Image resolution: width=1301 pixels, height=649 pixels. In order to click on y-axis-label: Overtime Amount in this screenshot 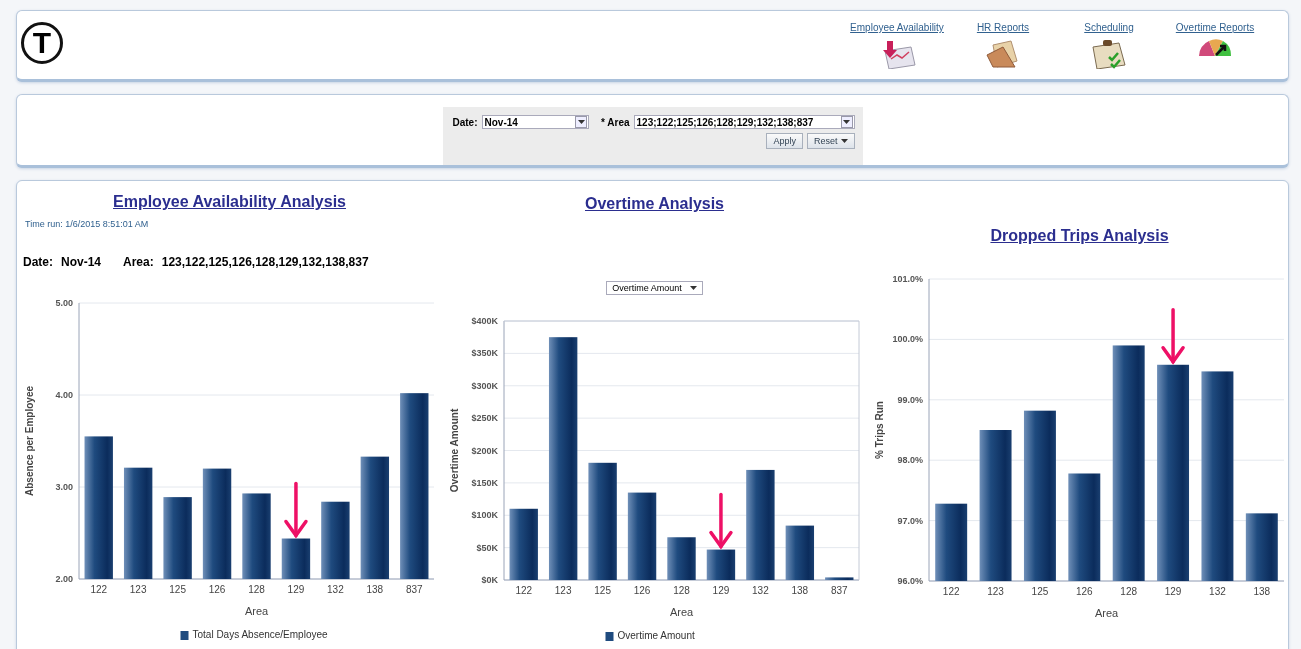, I will do `click(454, 450)`.